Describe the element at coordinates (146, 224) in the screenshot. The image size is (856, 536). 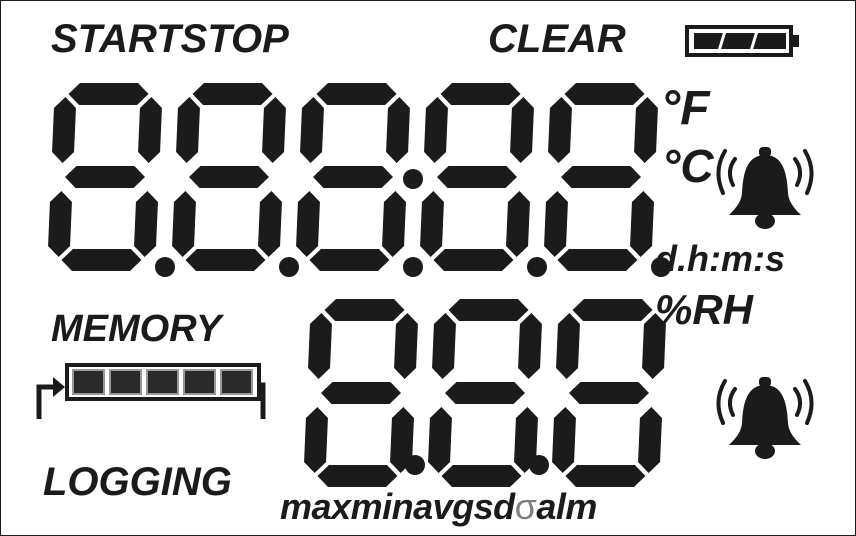
I see `main-digit-1-seg-c` at that location.